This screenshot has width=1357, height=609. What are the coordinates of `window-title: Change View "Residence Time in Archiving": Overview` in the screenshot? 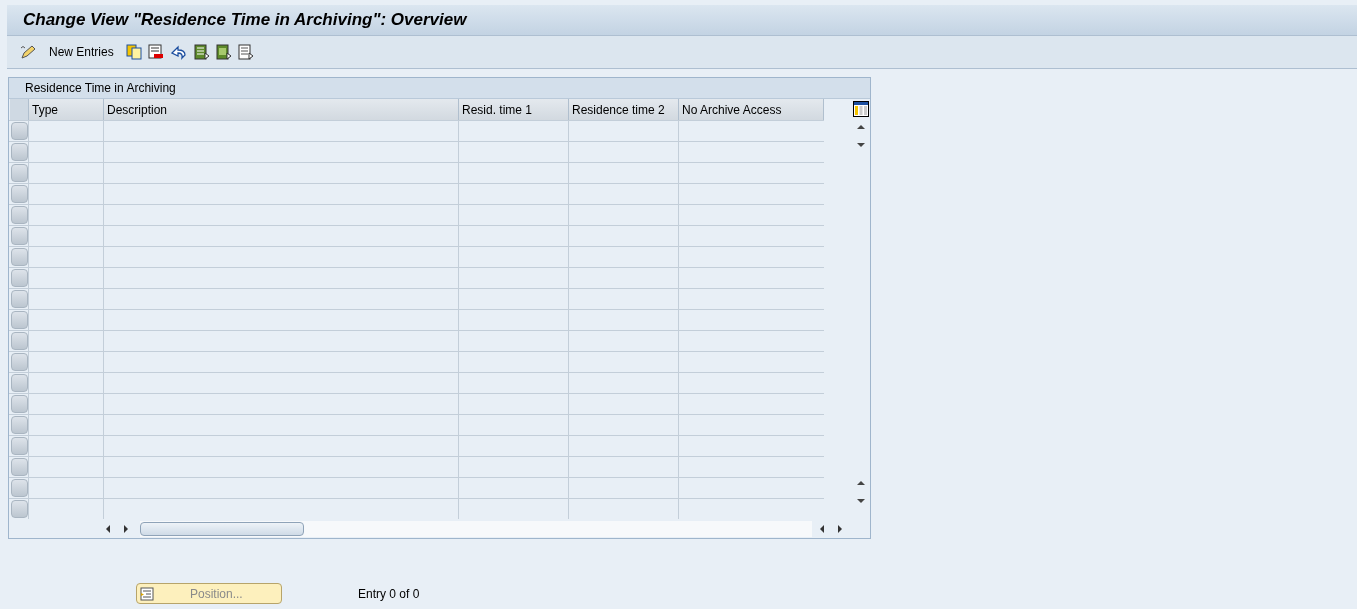 It's located at (245, 20).